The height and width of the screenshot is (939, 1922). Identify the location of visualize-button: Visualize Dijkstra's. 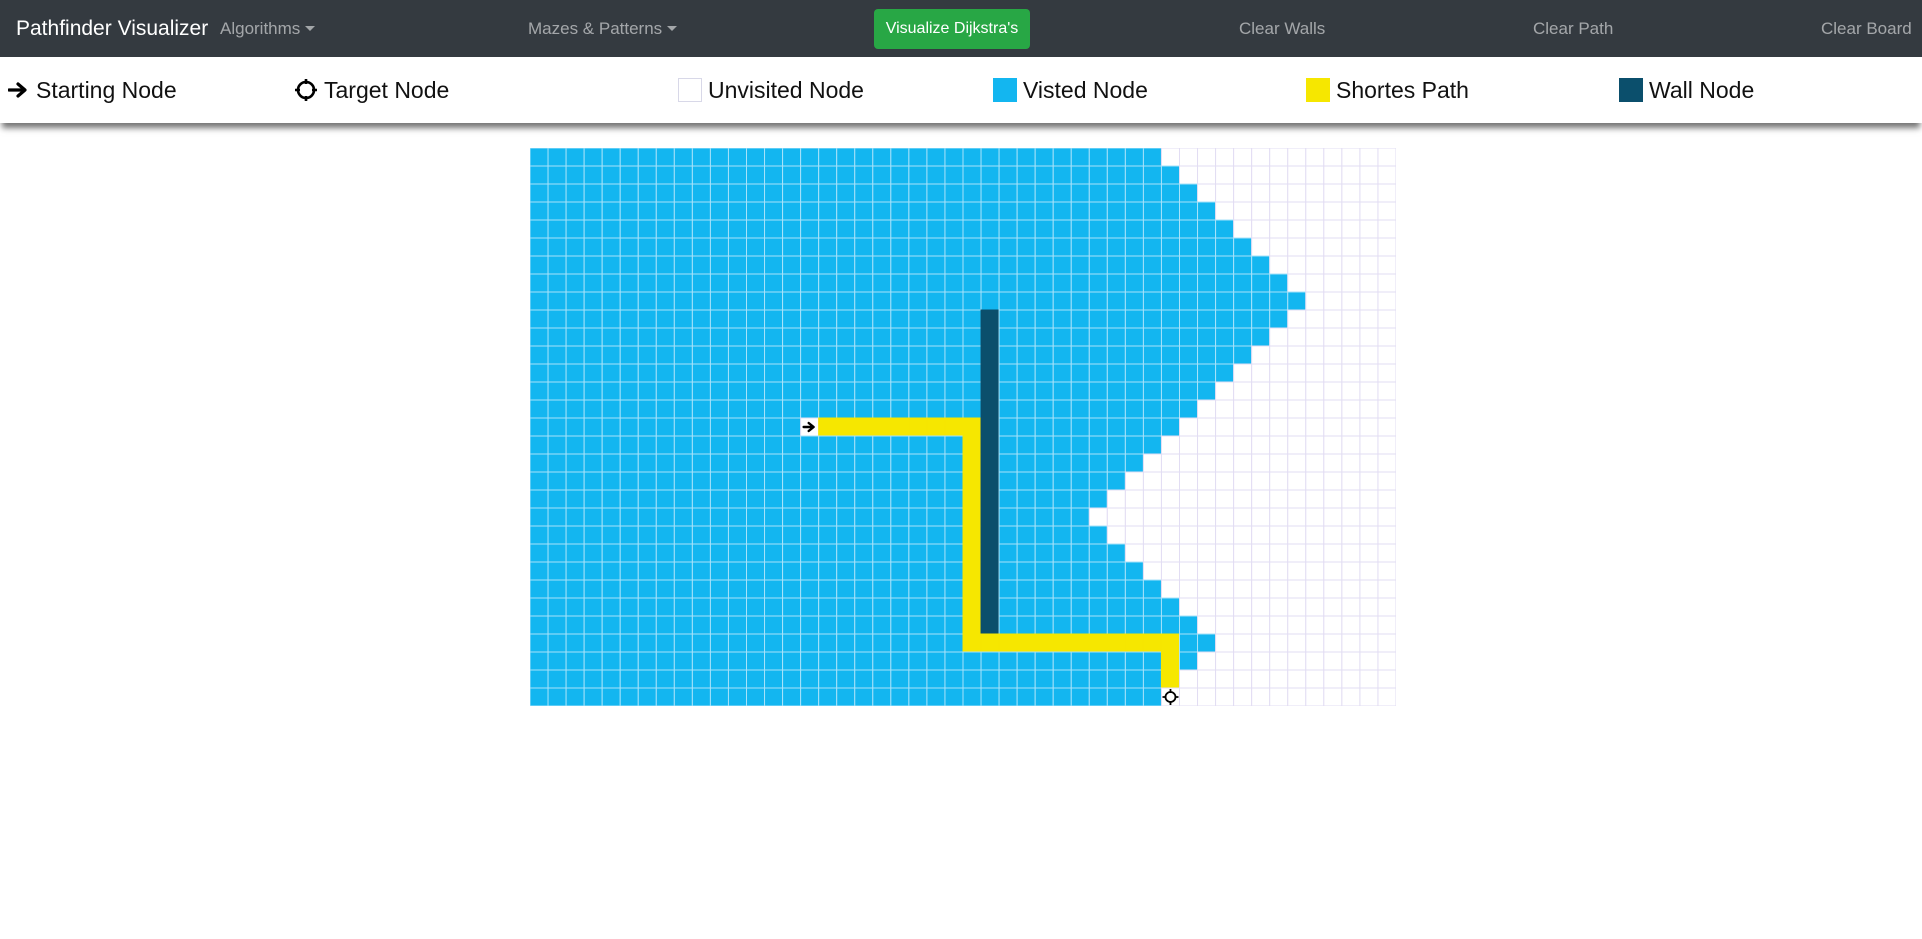
(952, 29).